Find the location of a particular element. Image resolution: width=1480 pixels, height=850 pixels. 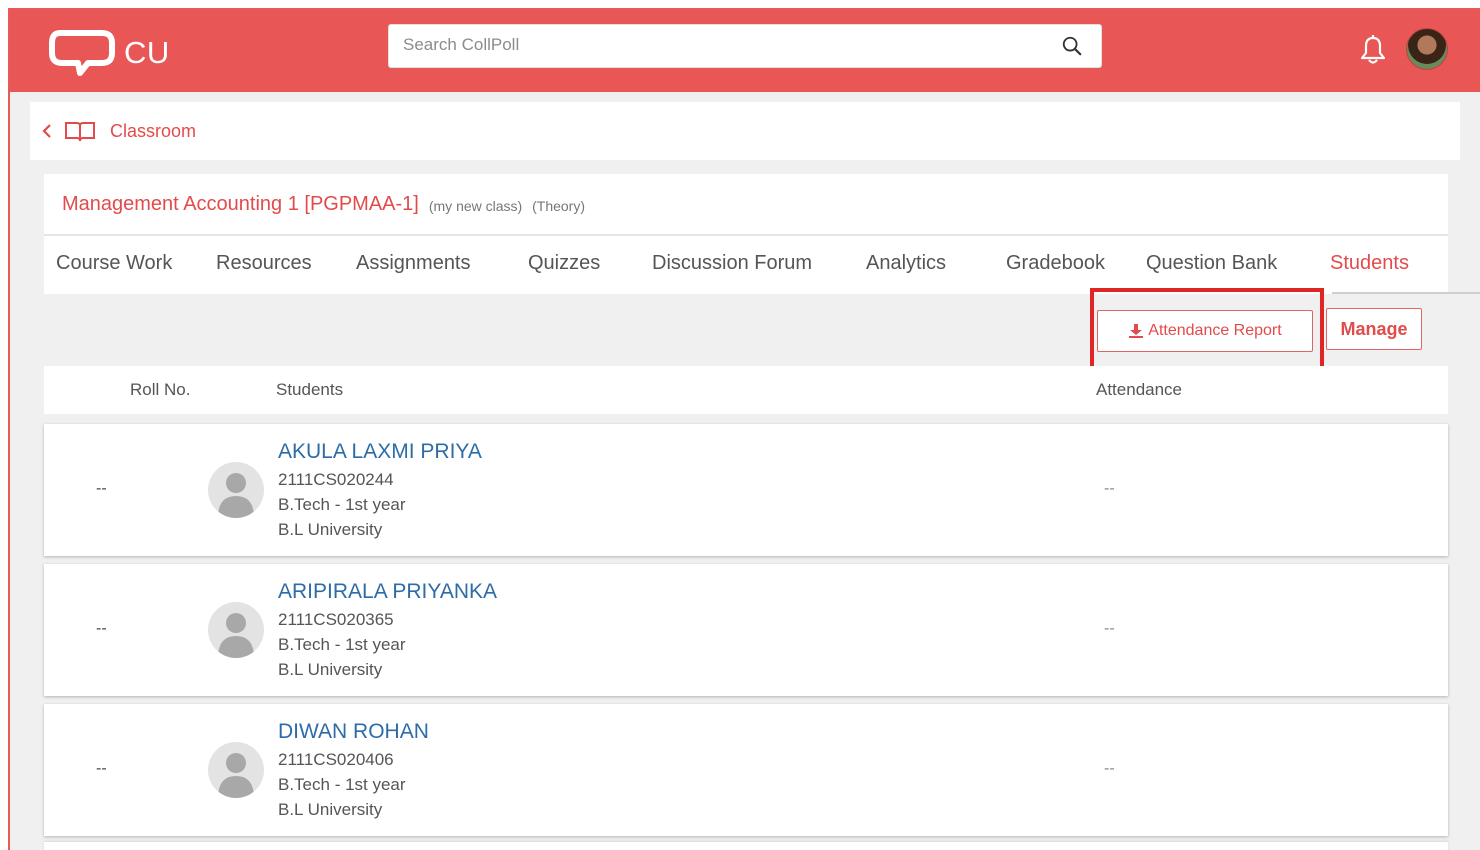

tab-students: Students is located at coordinates (1369, 263).